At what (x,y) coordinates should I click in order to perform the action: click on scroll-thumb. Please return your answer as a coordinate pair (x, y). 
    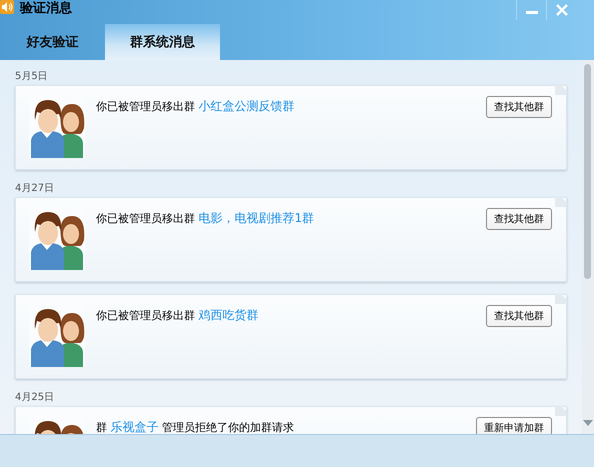
    Looking at the image, I should click on (587, 171).